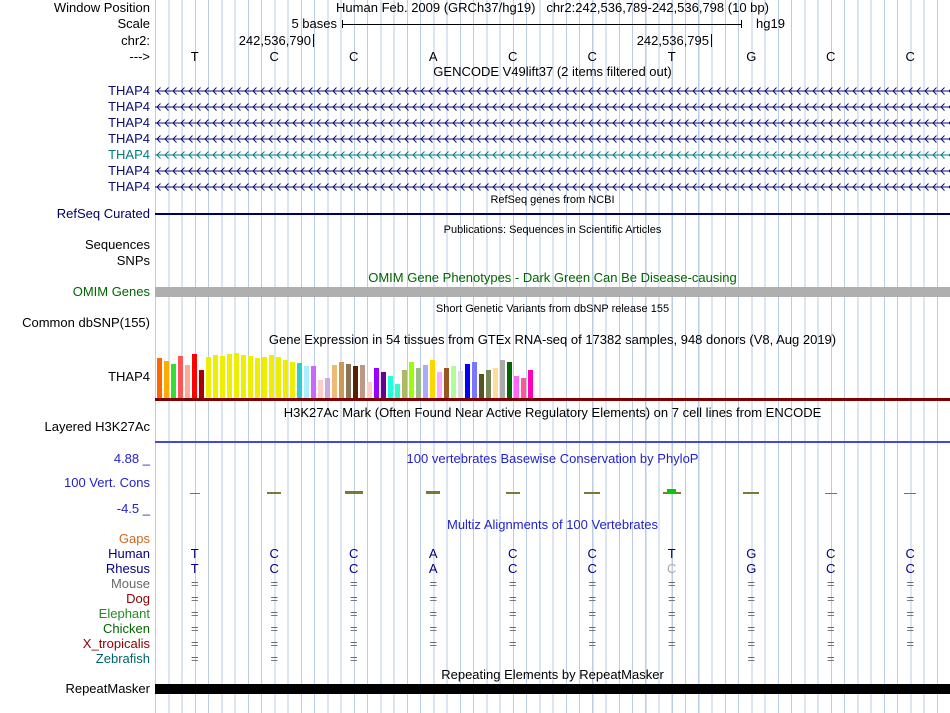  I want to click on refseq-curated-item, so click(552, 214).